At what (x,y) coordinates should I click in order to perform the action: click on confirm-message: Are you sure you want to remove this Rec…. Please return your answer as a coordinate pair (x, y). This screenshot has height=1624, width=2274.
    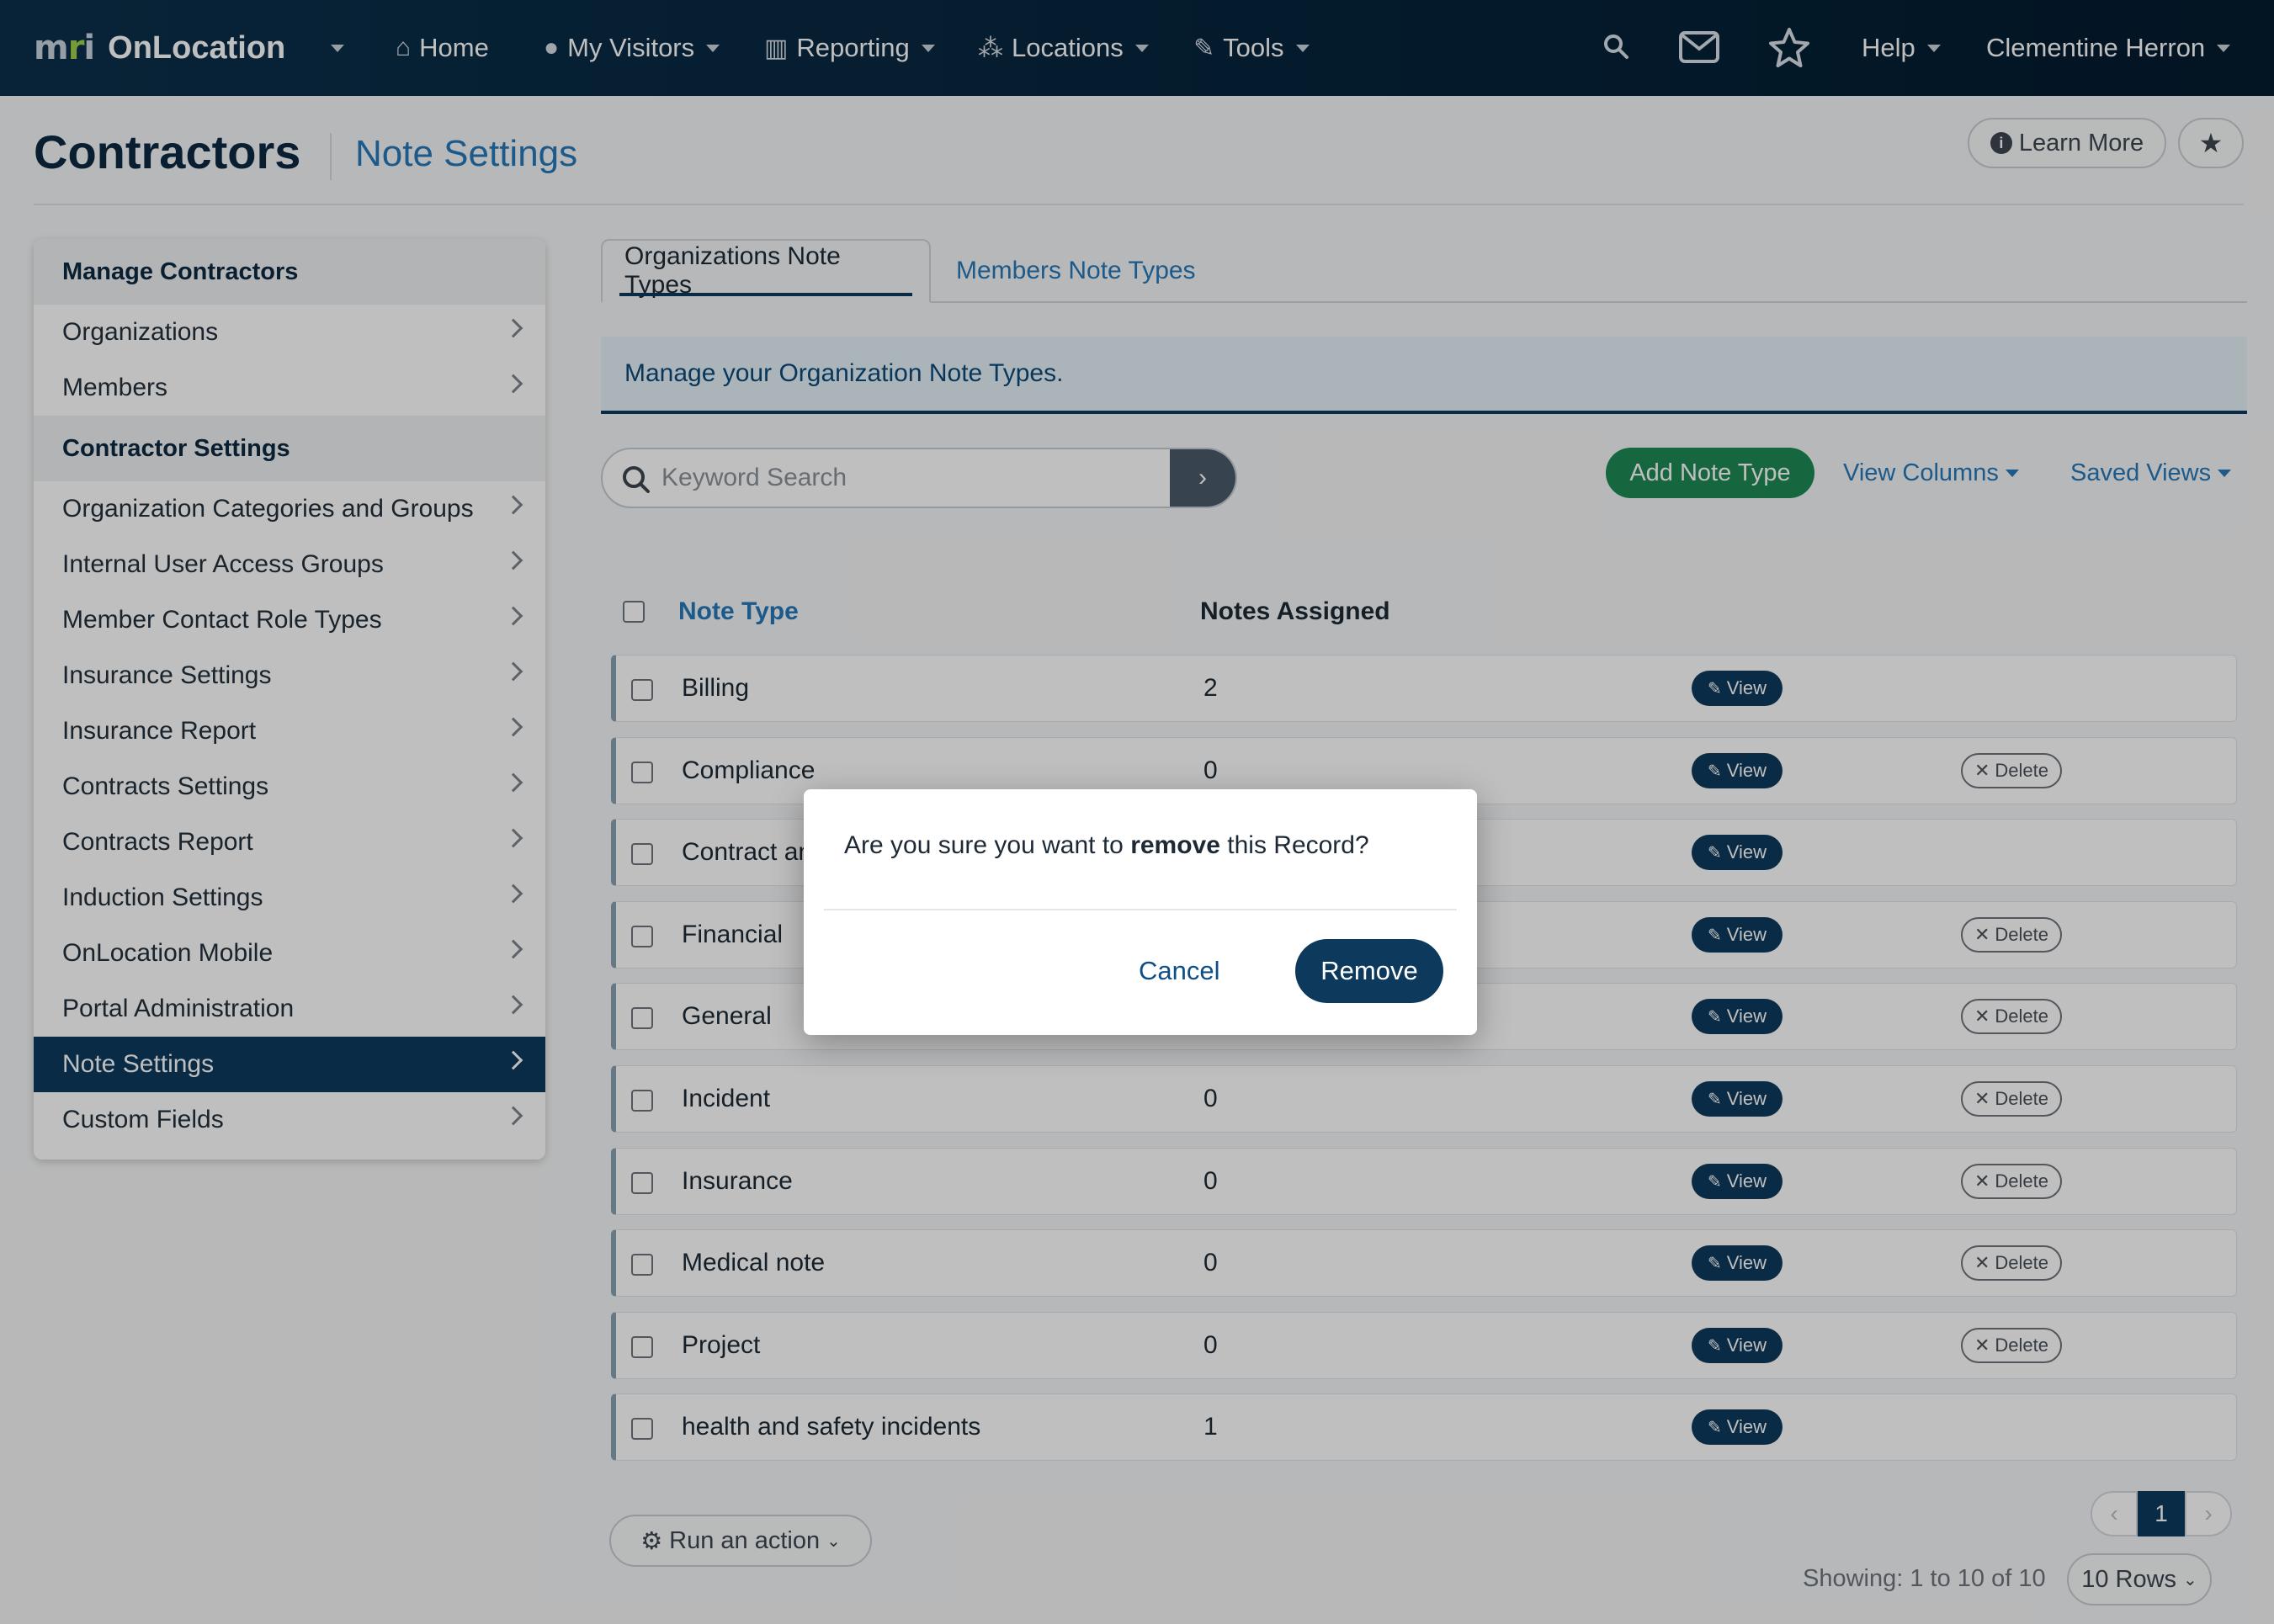
    Looking at the image, I should click on (1106, 845).